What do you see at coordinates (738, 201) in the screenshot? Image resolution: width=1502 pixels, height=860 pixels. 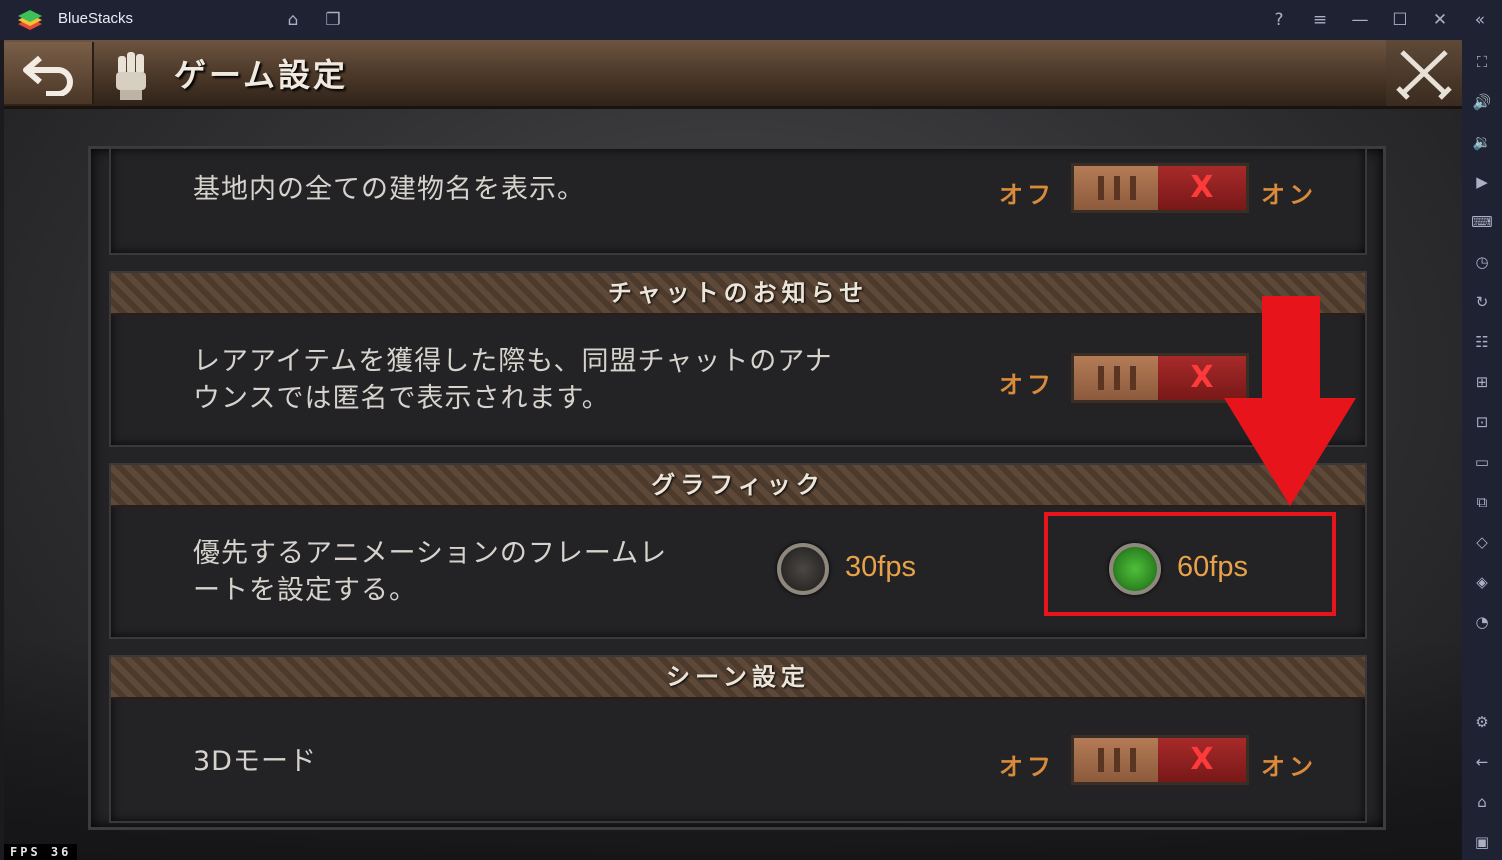 I see `setting-row-building-names: 基地内の全ての建物名を表示。 オフ X オン` at bounding box center [738, 201].